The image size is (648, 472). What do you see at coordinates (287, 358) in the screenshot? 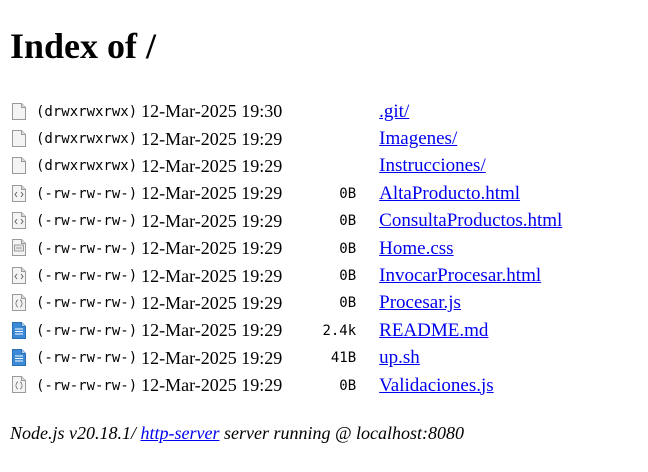
I see `listing-row: (-rw-rw-rw-) 12-Mar-2025 19:29 41B up.sh` at bounding box center [287, 358].